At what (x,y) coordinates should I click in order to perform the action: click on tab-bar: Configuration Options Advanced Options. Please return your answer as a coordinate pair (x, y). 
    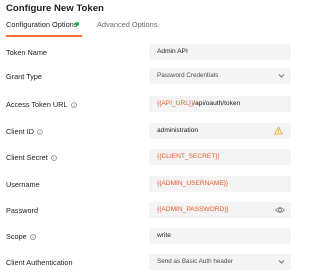
    Looking at the image, I should click on (150, 27).